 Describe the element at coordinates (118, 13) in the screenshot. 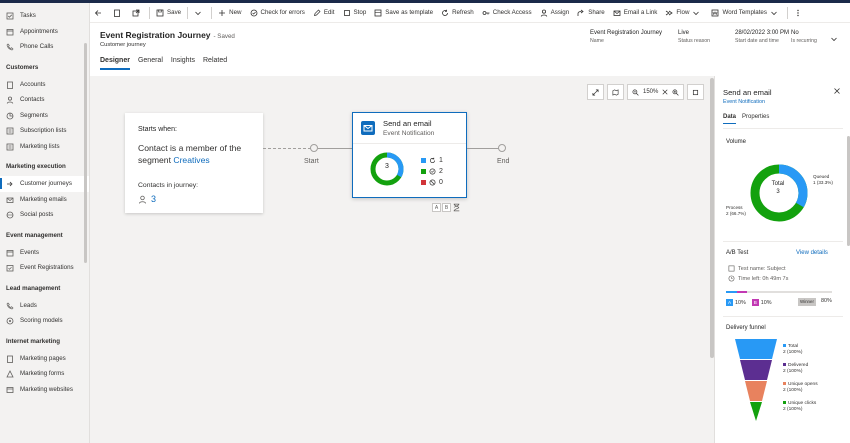

I see `form-view-button` at that location.